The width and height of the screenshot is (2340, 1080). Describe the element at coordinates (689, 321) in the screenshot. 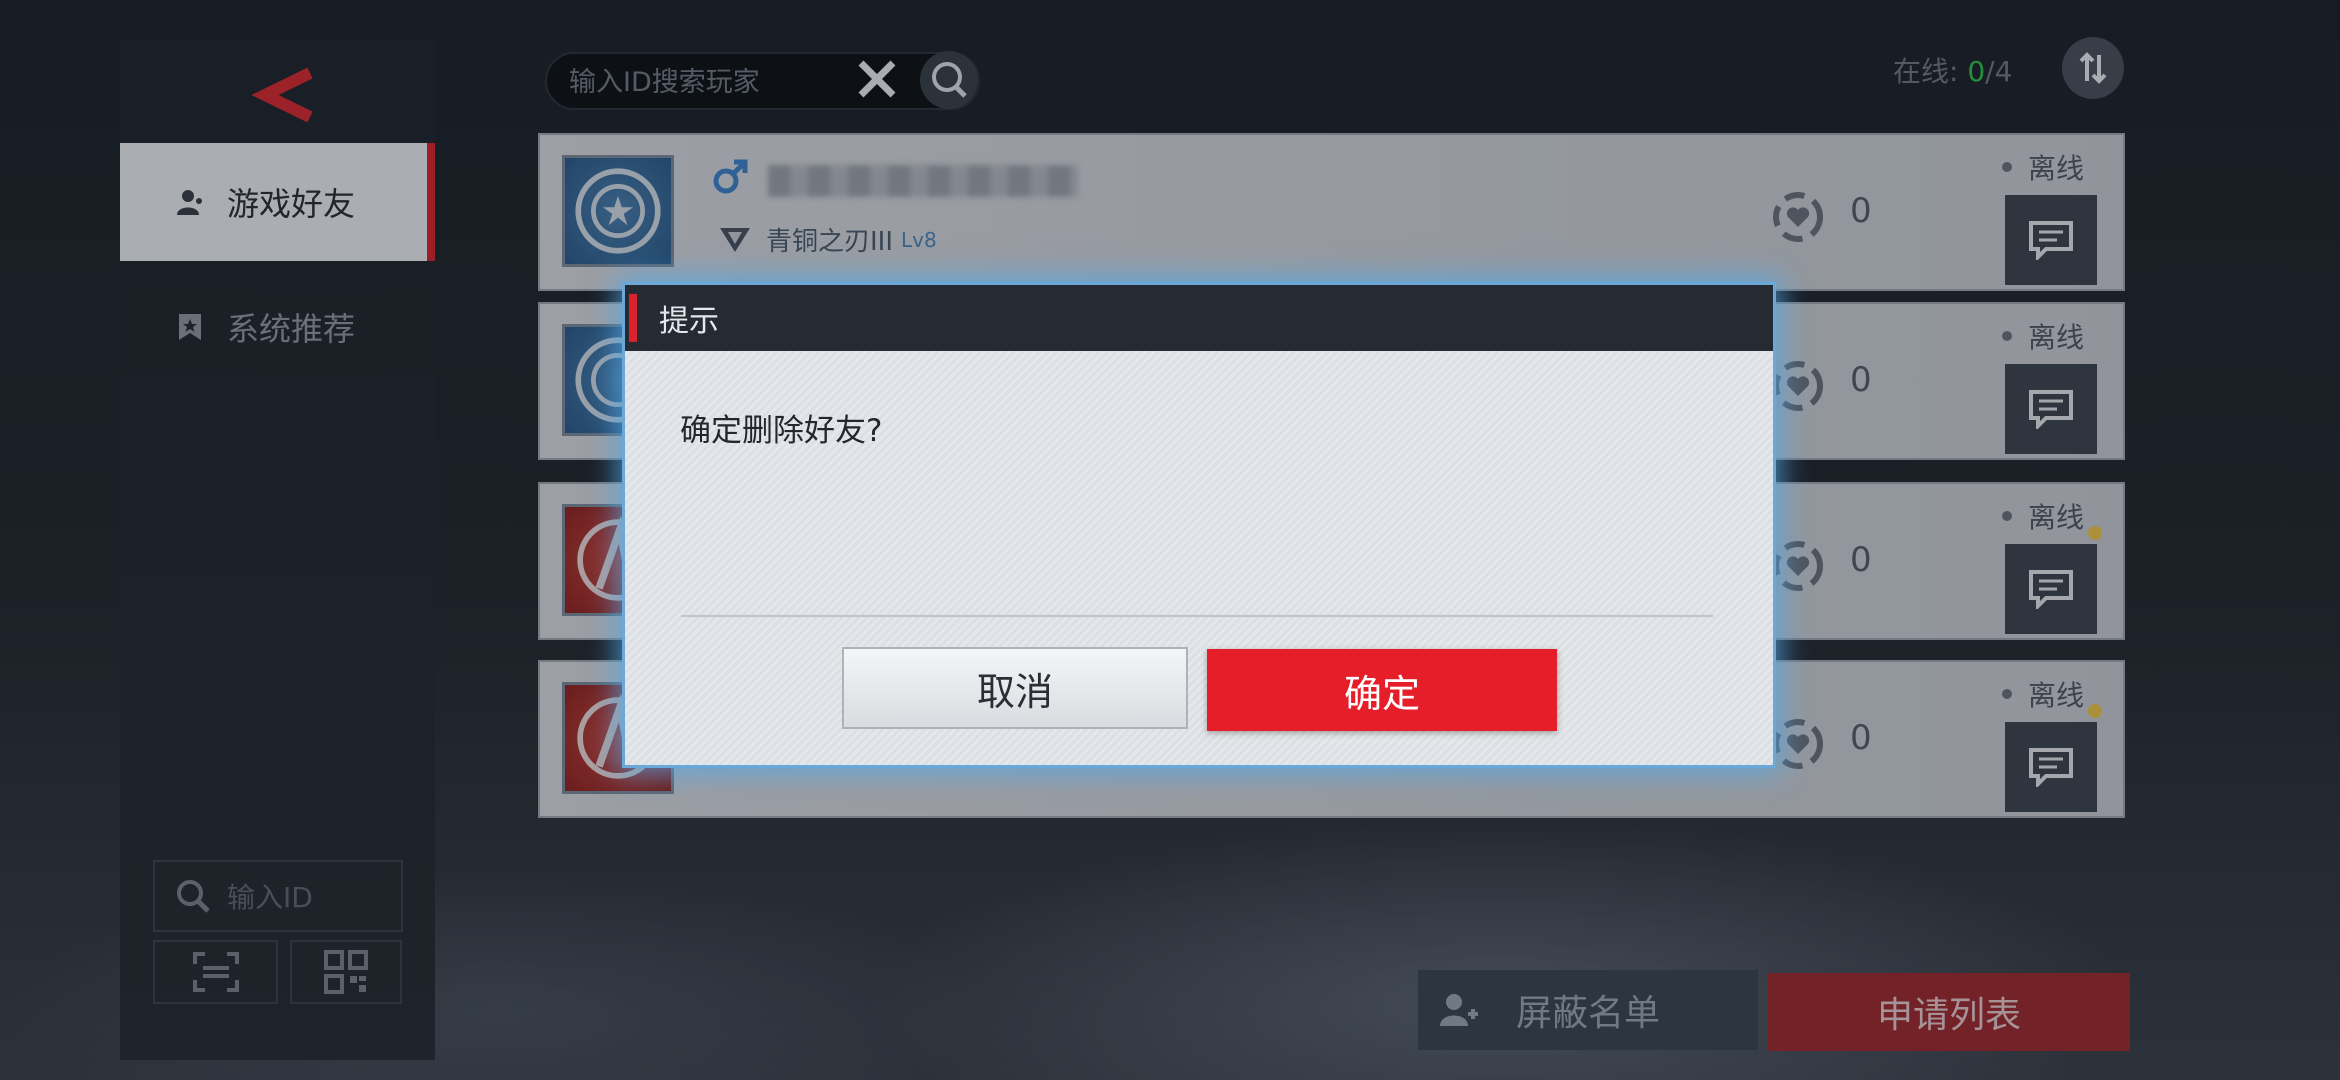

I see `dialog-title: 提示` at that location.